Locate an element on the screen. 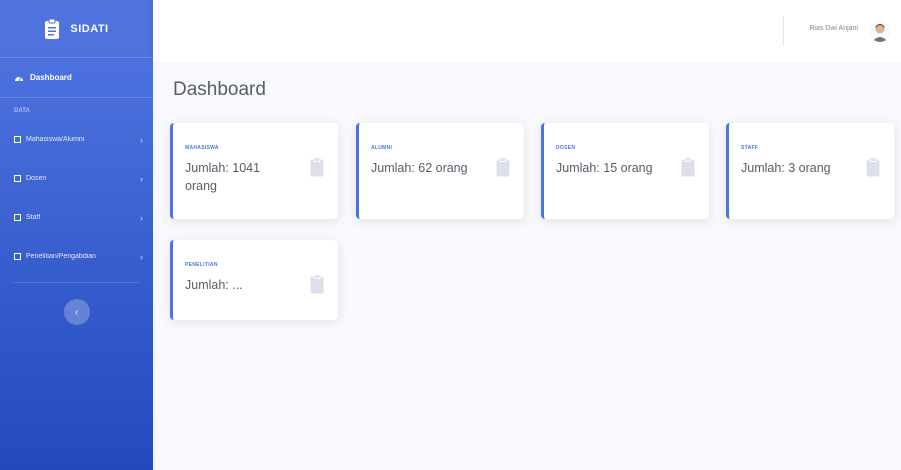 The height and width of the screenshot is (470, 901). sidebar-item-mahasiswa: Mahasiswa/Alumni › is located at coordinates (76, 139).